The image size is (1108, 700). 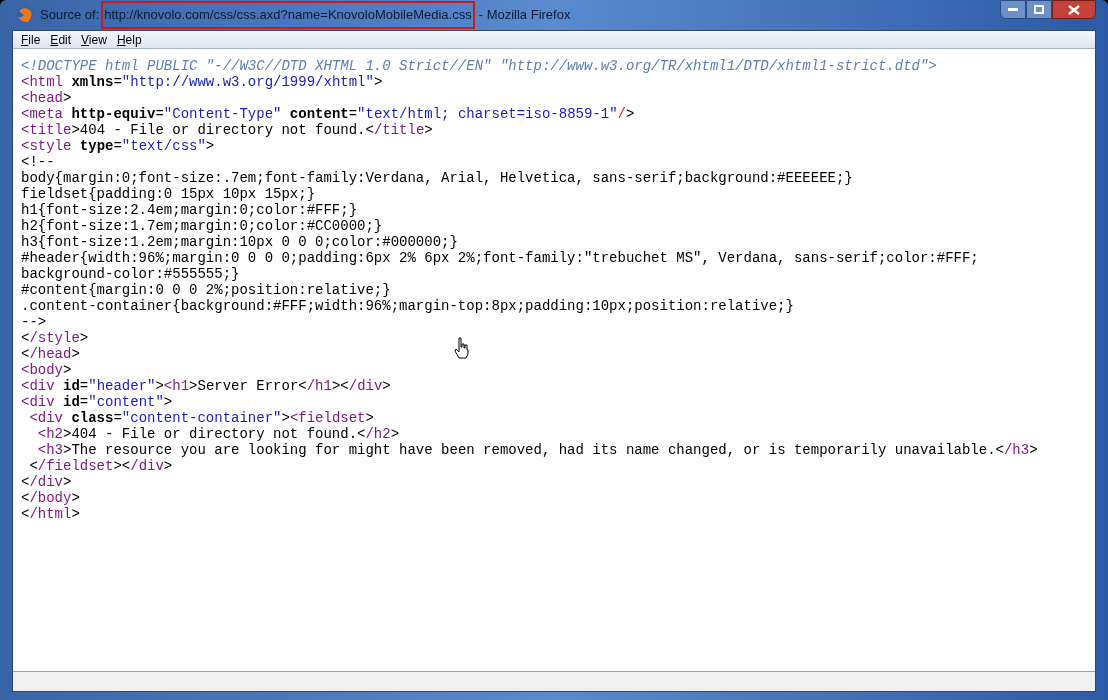 I want to click on window-title-suffix: - Mozilla Firefox, so click(x=524, y=15).